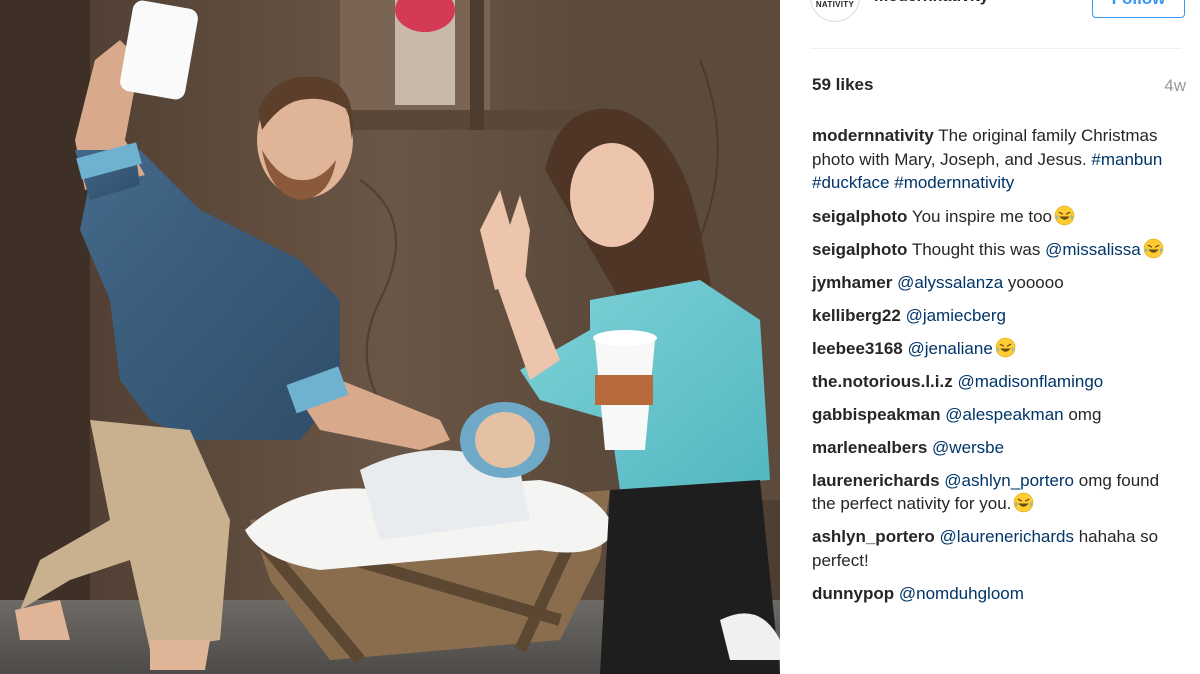 This screenshot has width=1200, height=674. Describe the element at coordinates (873, 536) in the screenshot. I see `comment-username: ashlyn_portero` at that location.